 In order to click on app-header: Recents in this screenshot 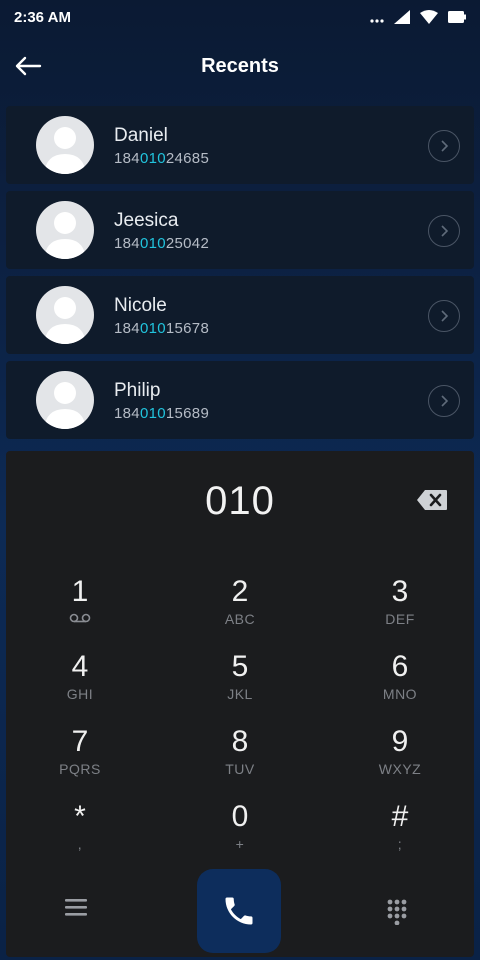, I will do `click(240, 66)`.